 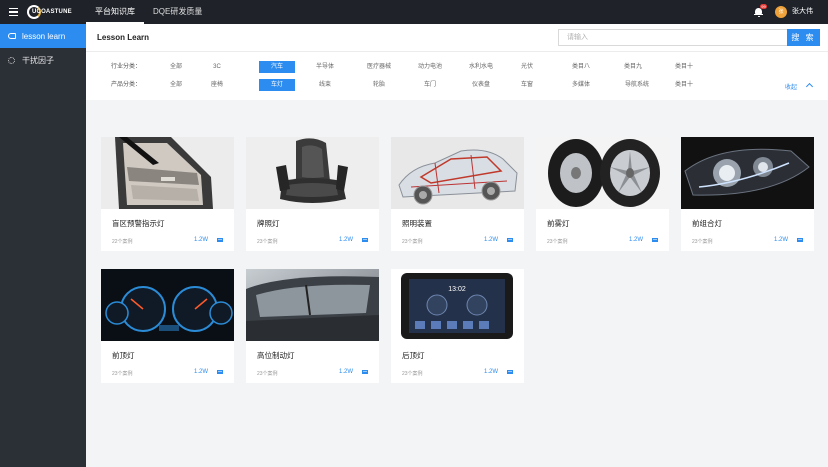 What do you see at coordinates (802, 12) in the screenshot?
I see `user-name: 张大伟` at bounding box center [802, 12].